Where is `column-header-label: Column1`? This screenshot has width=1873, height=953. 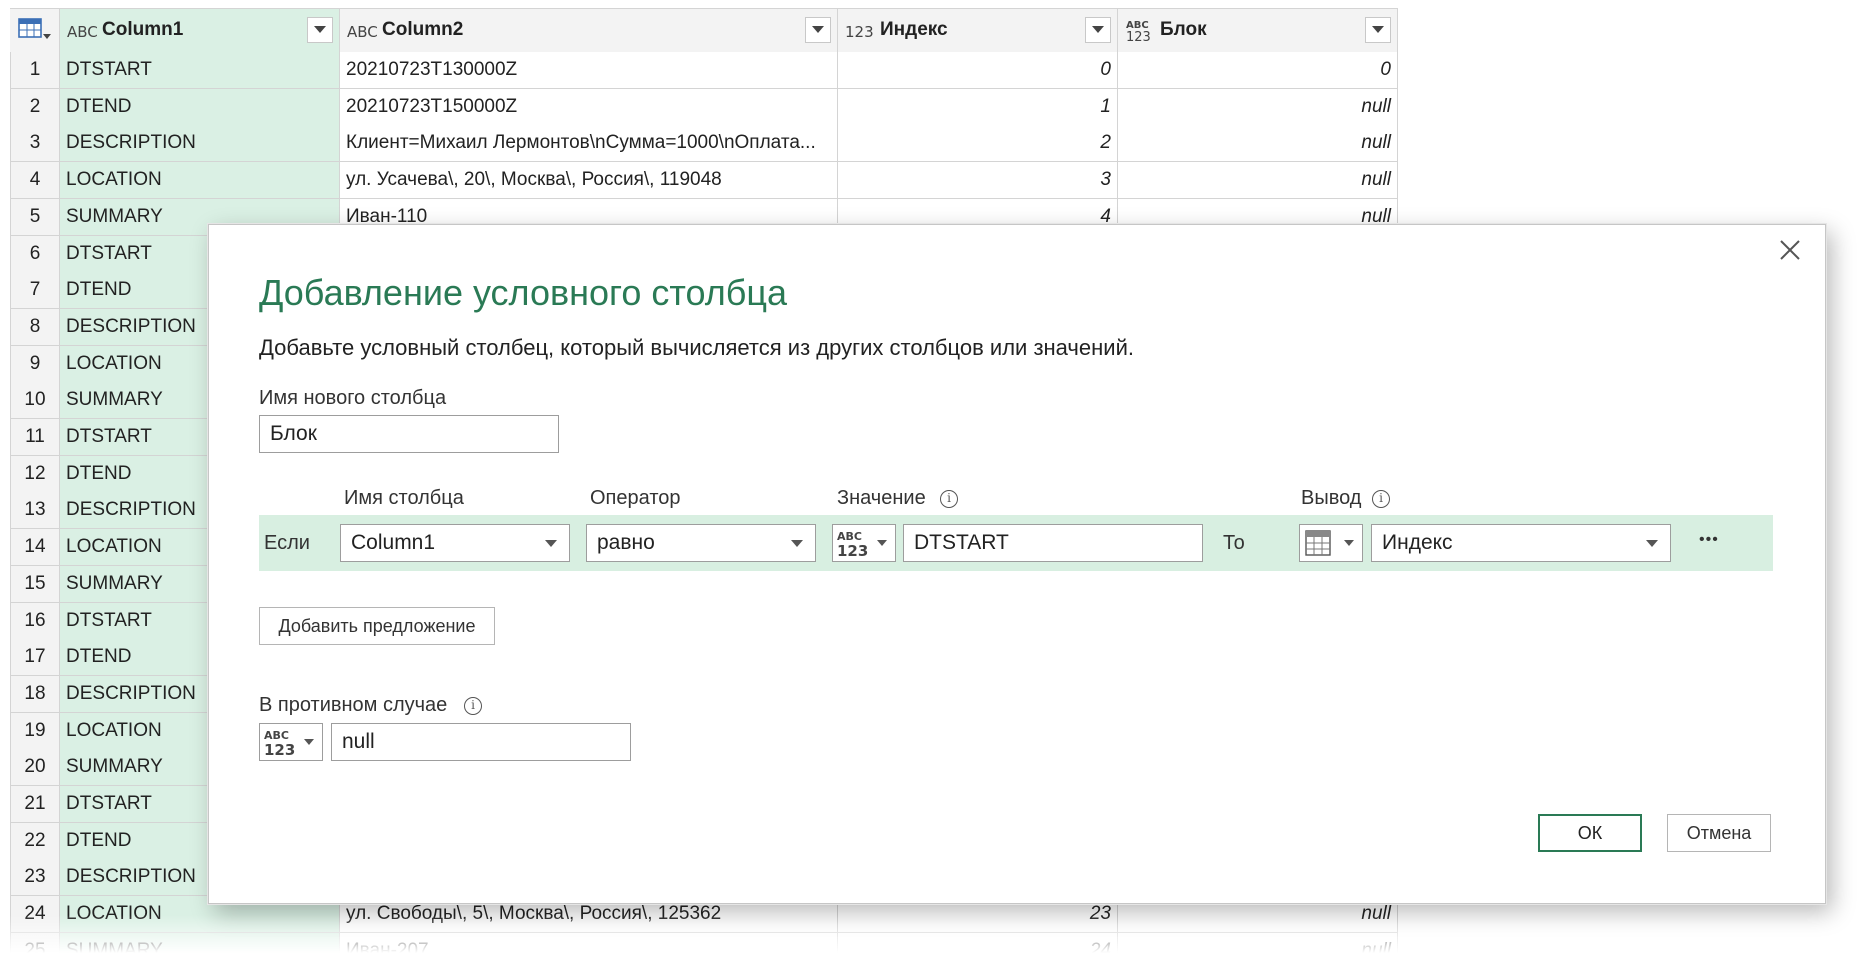 column-header-label: Column1 is located at coordinates (143, 29).